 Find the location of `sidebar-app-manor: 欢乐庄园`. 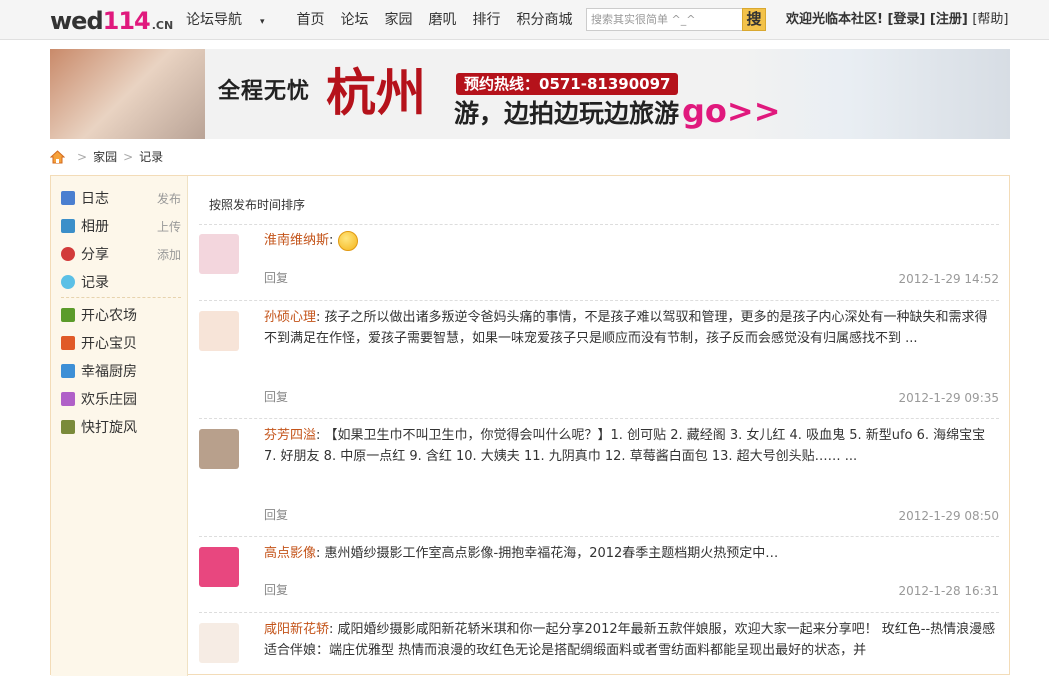

sidebar-app-manor: 欢乐庄园 is located at coordinates (121, 399).